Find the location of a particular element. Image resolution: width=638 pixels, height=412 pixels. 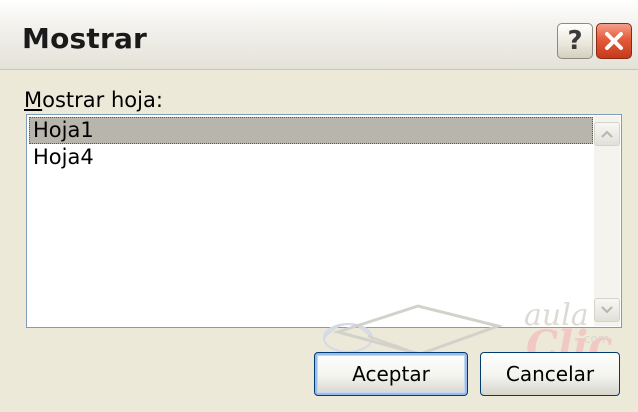

chevron-up-icon is located at coordinates (607, 134).